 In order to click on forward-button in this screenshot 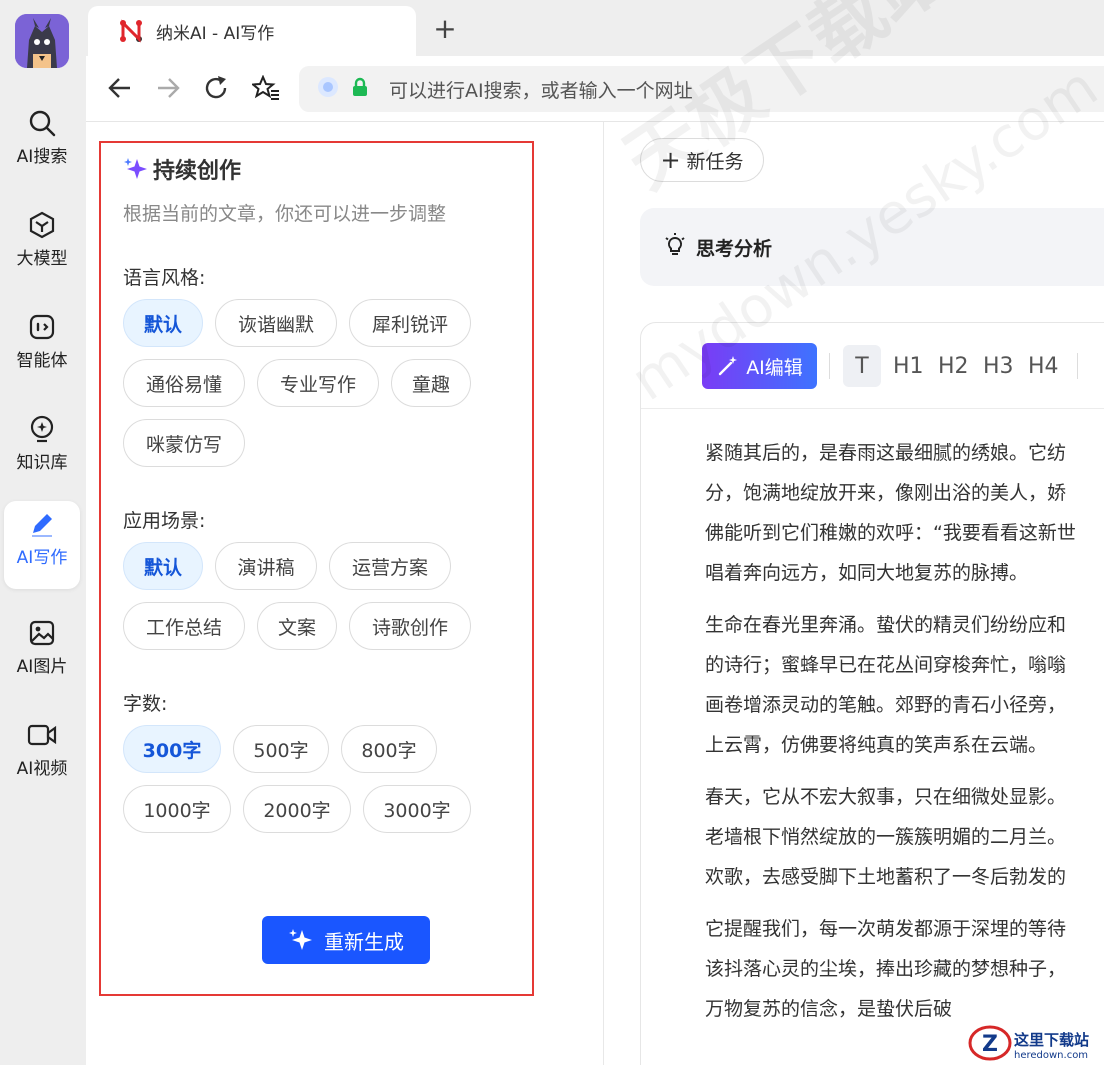, I will do `click(168, 88)`.